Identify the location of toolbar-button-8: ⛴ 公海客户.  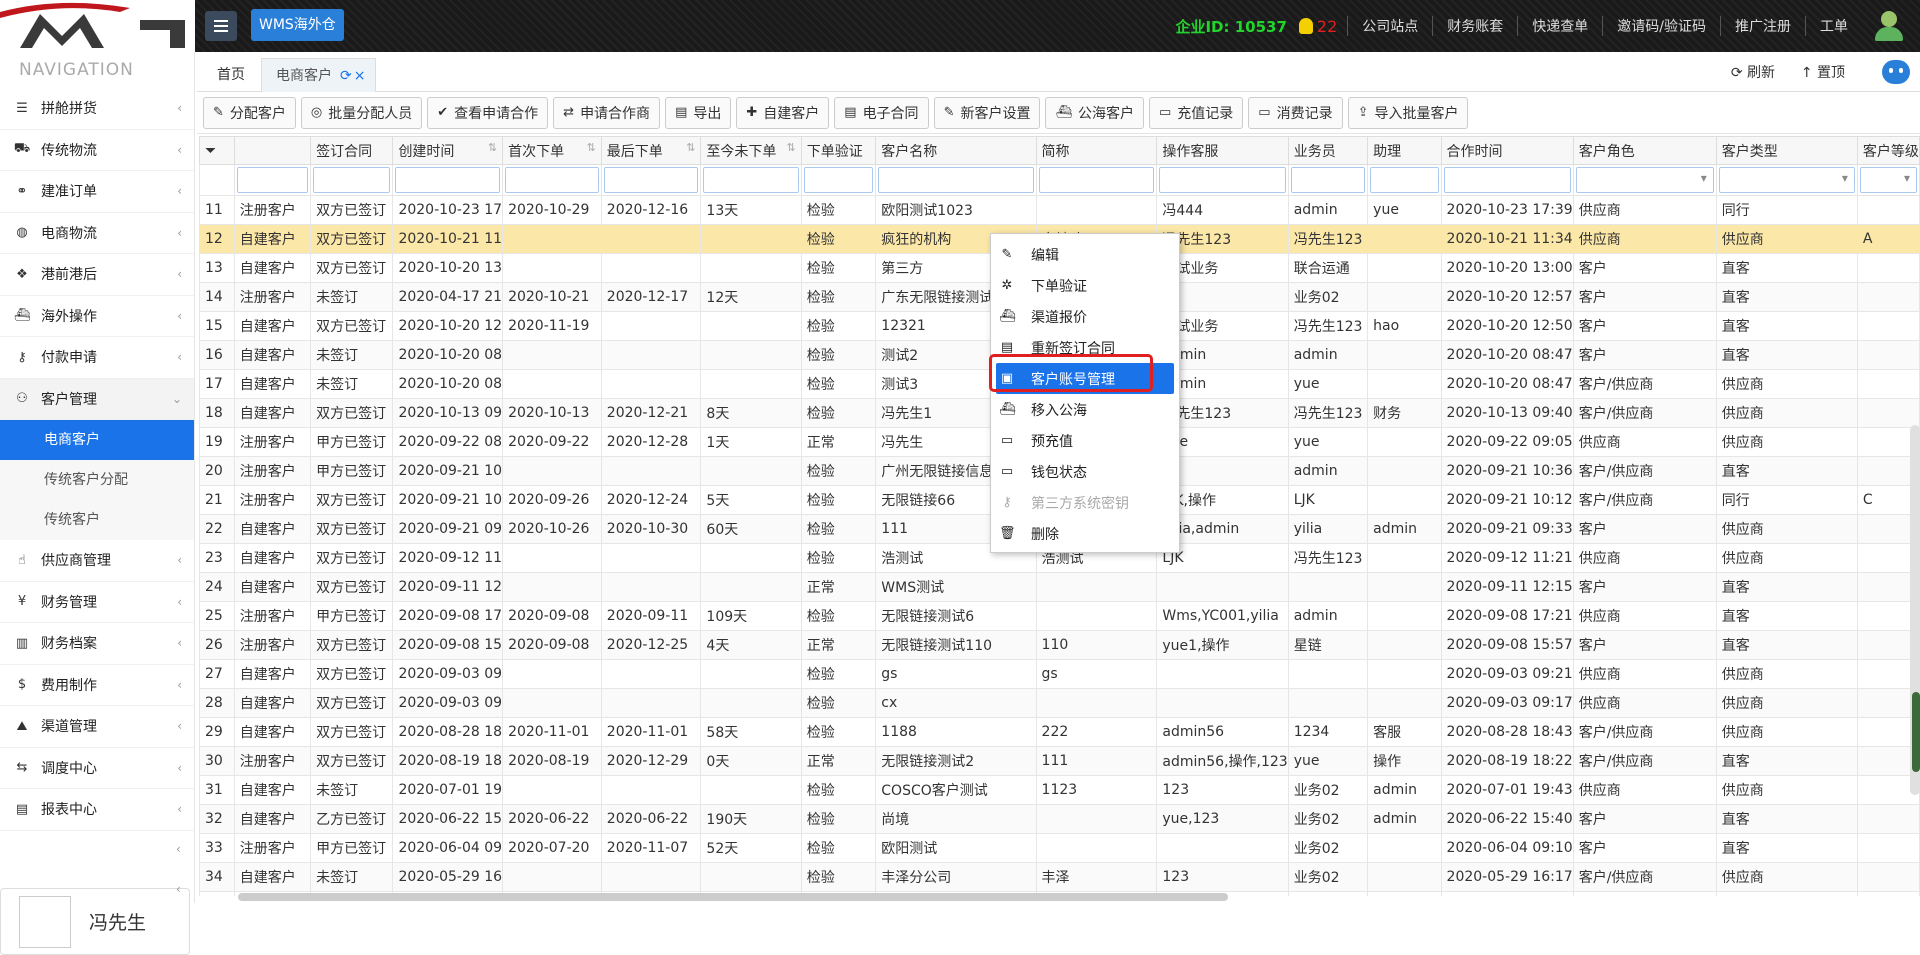
(1094, 112).